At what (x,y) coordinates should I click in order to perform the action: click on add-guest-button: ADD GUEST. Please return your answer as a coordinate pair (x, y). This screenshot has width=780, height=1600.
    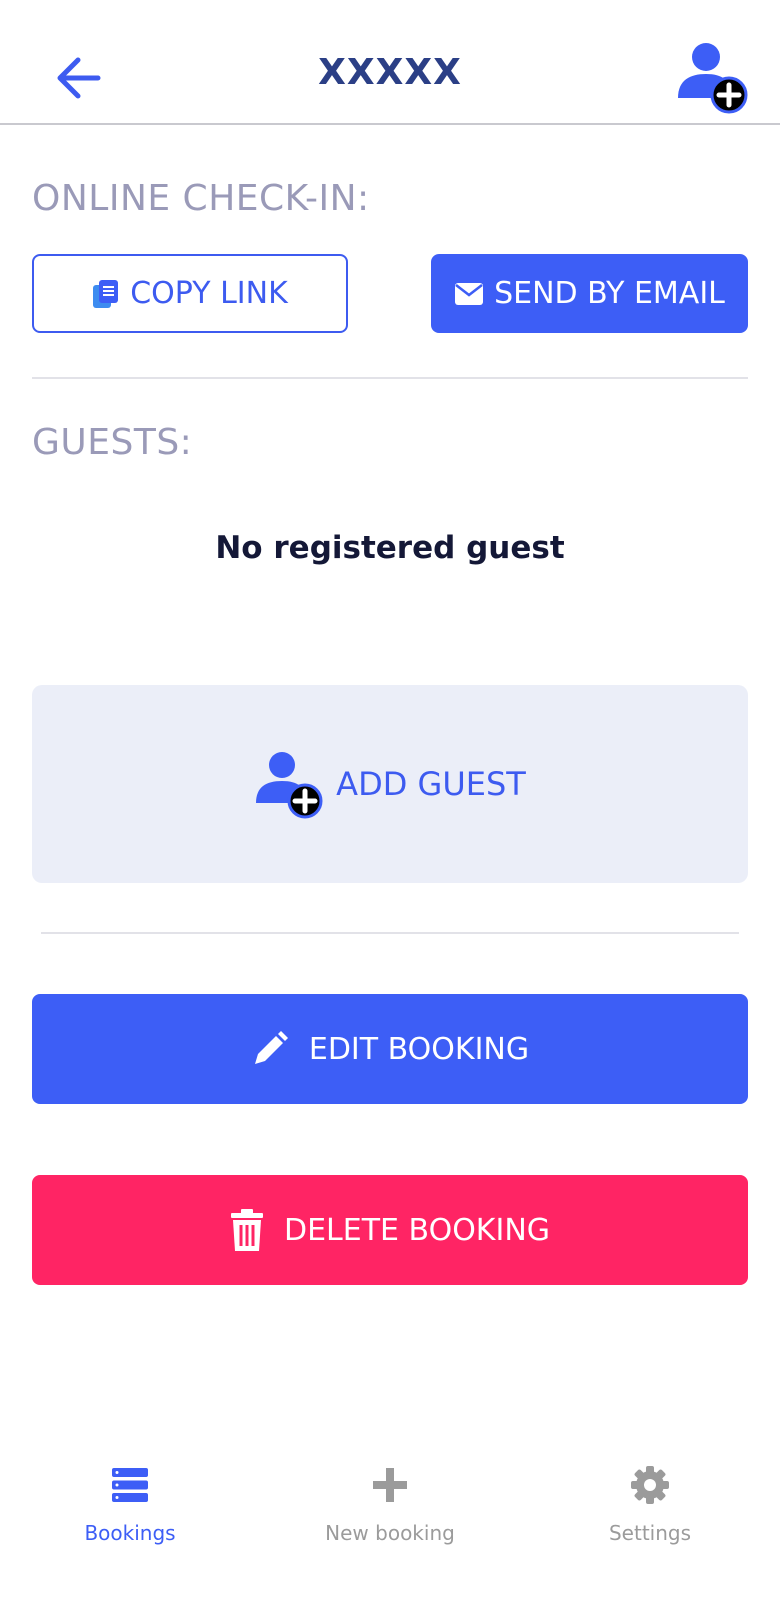
    Looking at the image, I should click on (390, 784).